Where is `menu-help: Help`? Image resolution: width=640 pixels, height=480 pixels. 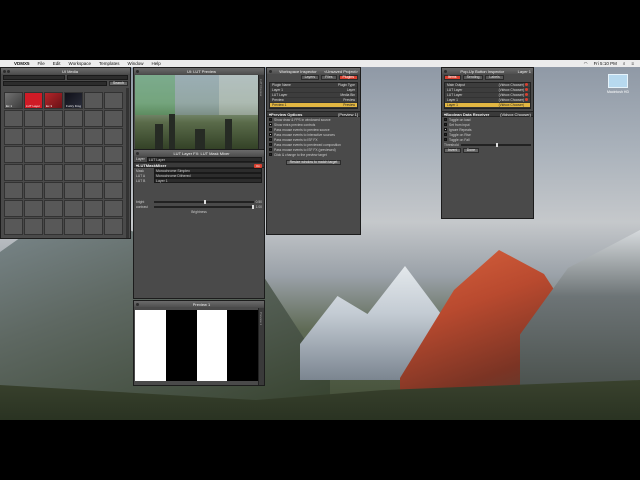 menu-help: Help is located at coordinates (156, 63).